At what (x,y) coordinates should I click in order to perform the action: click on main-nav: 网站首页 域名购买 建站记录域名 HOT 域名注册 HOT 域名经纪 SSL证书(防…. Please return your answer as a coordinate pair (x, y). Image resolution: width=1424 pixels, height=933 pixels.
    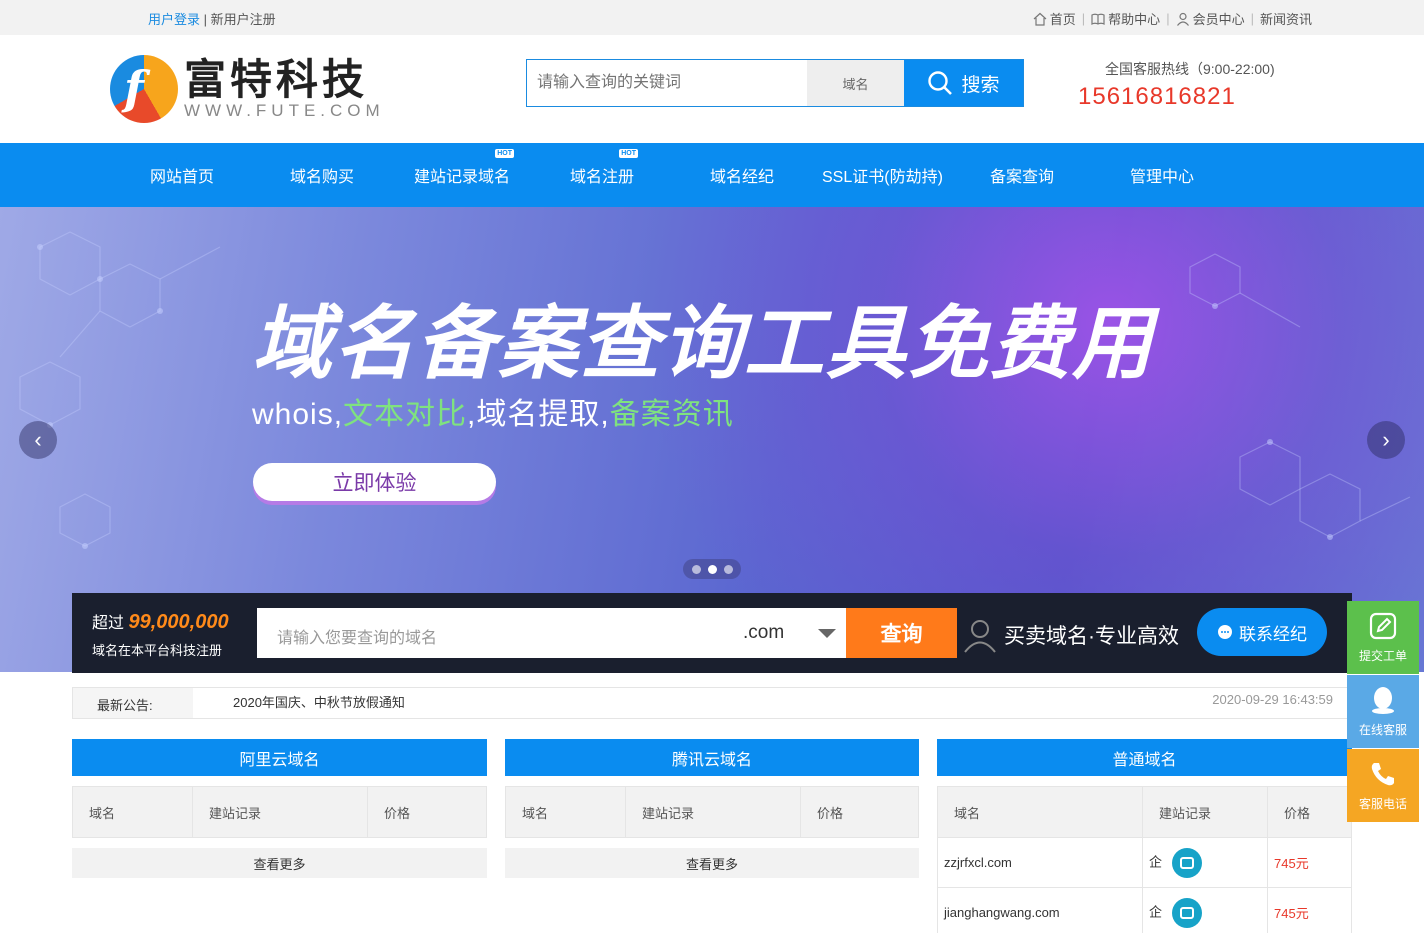
    Looking at the image, I should click on (712, 175).